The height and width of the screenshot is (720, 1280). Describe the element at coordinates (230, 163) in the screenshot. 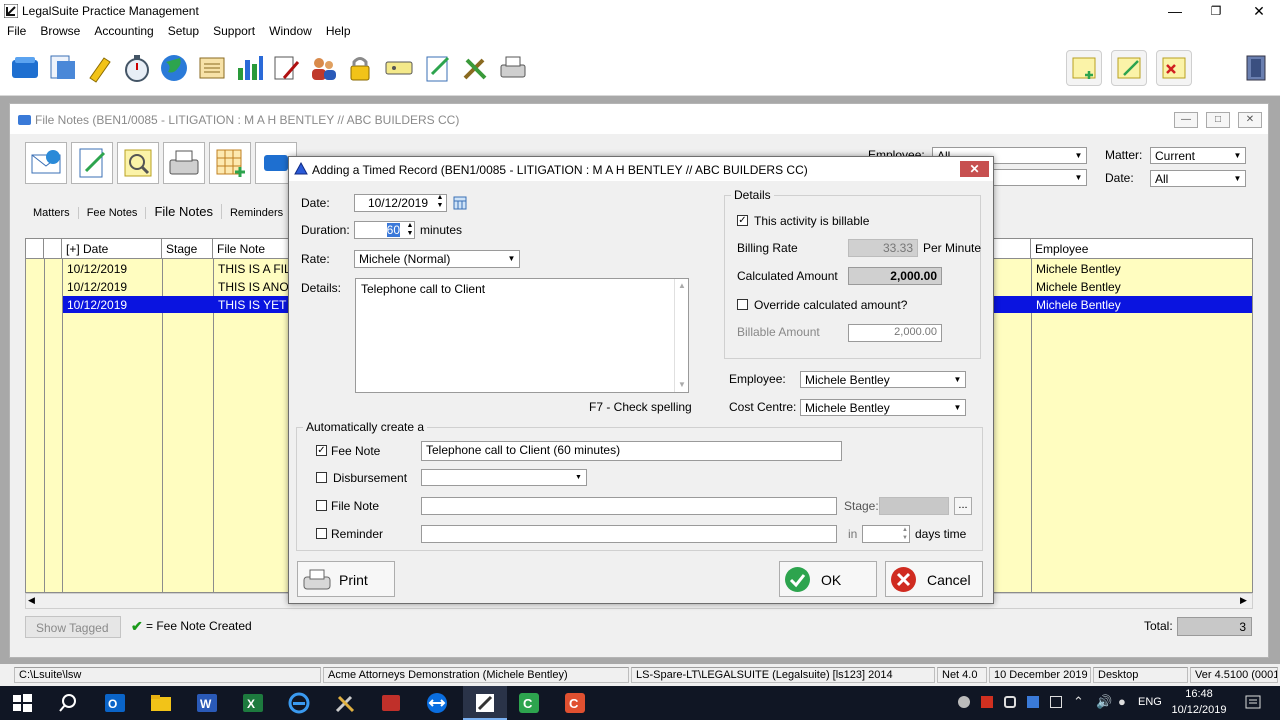

I see `add-record-icon` at that location.